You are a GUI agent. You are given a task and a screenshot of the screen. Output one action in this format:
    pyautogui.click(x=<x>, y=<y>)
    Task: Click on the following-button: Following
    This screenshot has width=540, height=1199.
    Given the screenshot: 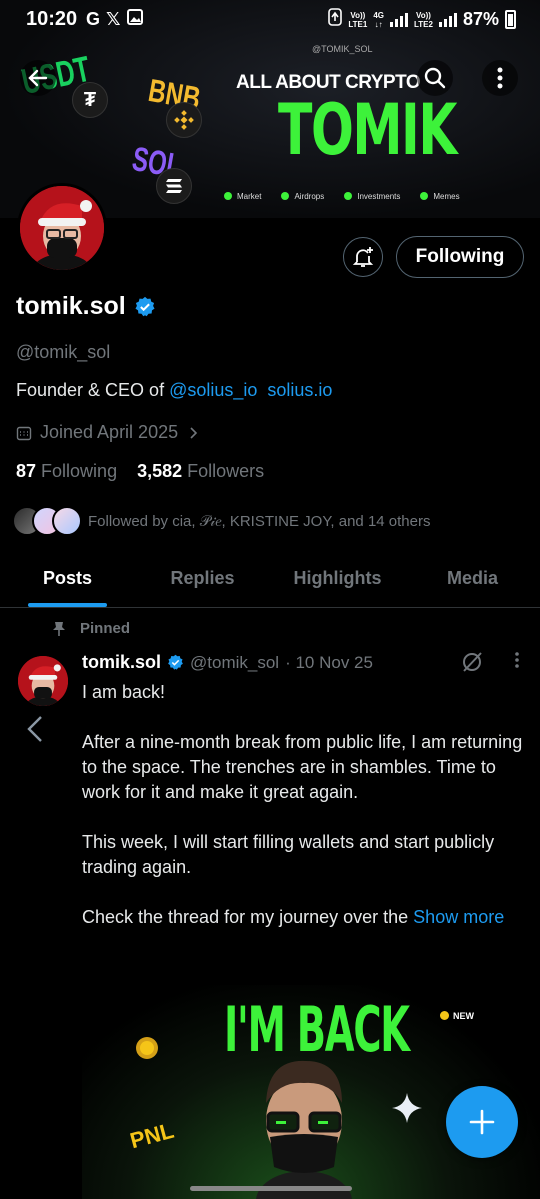 What is the action you would take?
    pyautogui.click(x=460, y=257)
    